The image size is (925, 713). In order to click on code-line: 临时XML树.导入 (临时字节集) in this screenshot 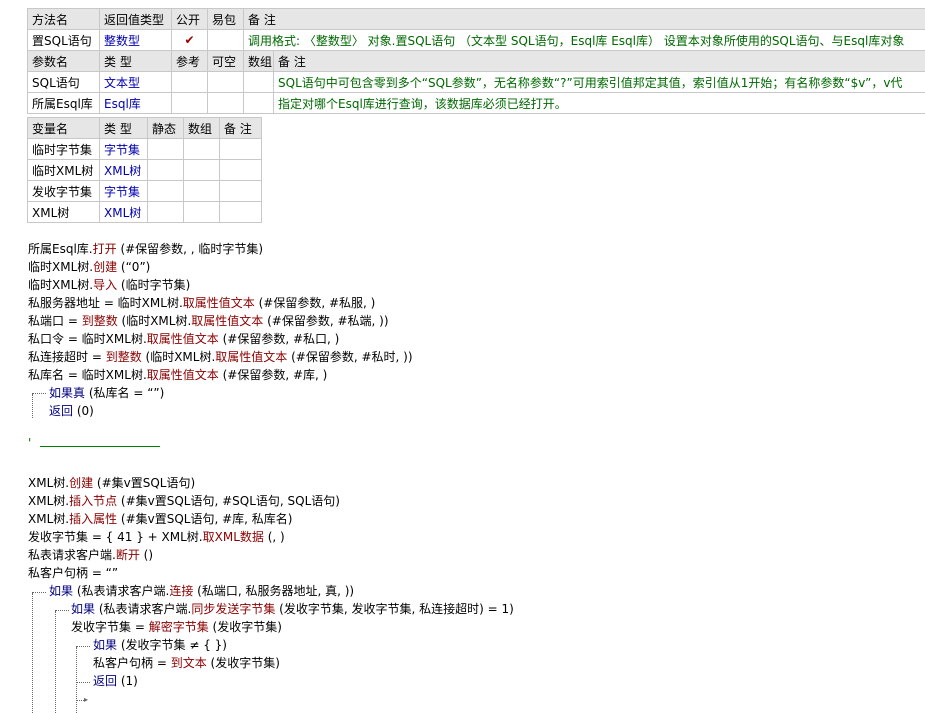, I will do `click(109, 285)`.